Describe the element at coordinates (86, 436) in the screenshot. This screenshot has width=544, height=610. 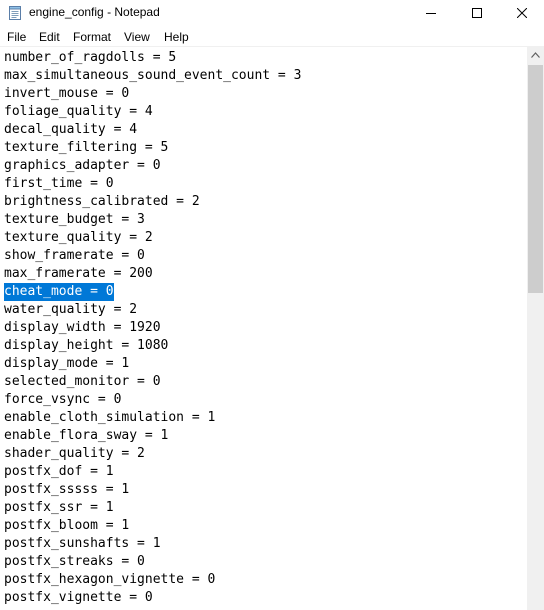
I see `text-line: enable_flora_sway = 1` at that location.